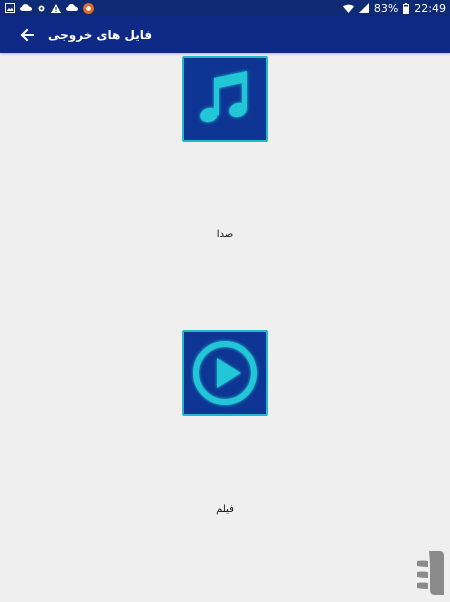  I want to click on status-bar: 83% 22:49, so click(225, 8).